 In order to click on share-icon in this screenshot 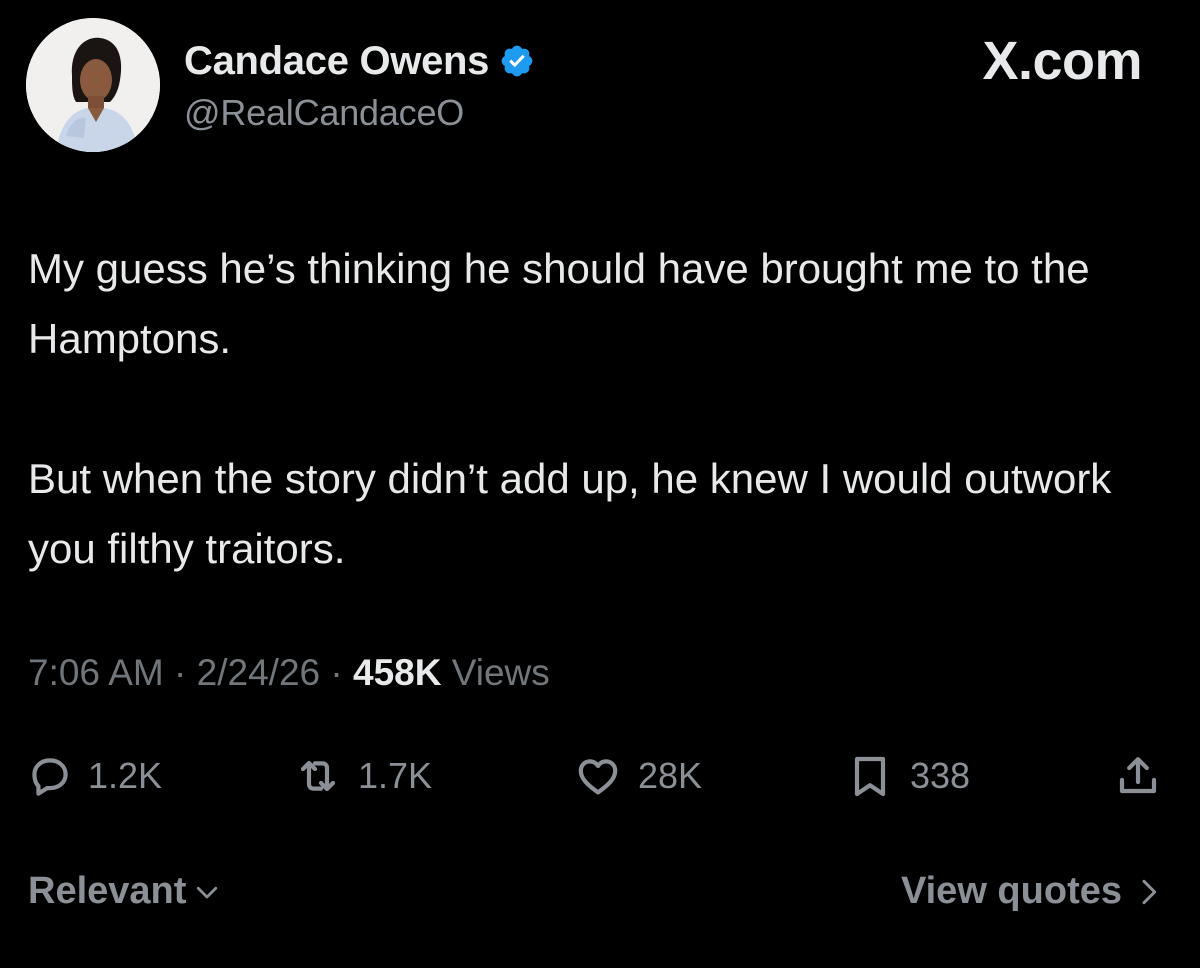, I will do `click(1138, 775)`.